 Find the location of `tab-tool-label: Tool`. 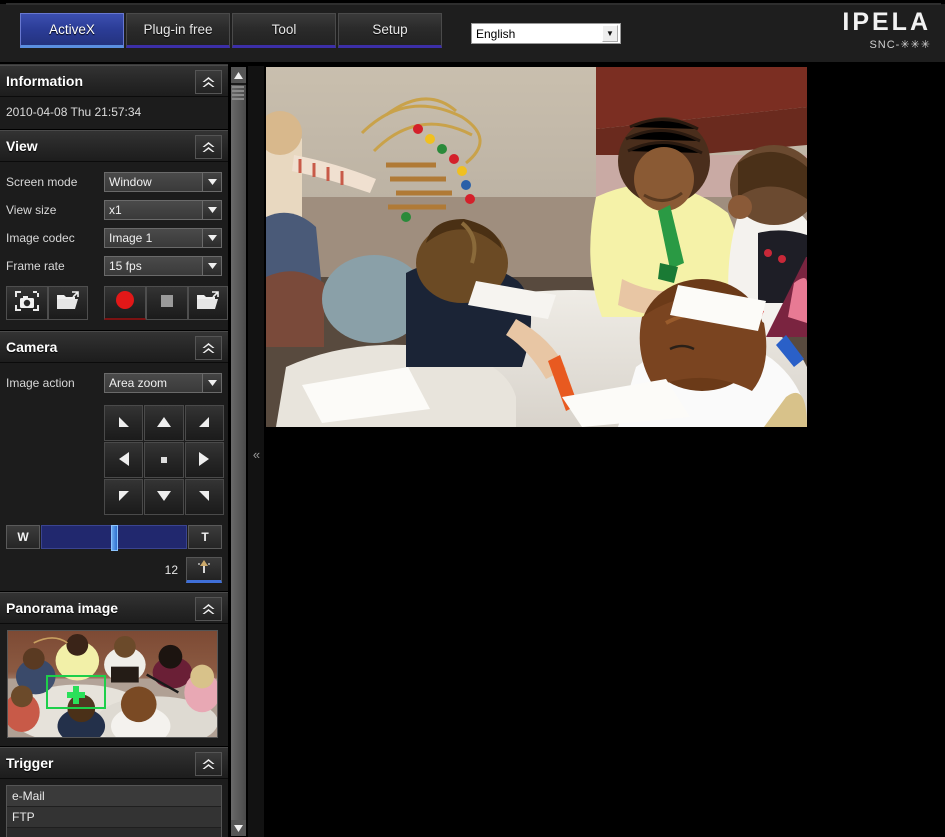

tab-tool-label: Tool is located at coordinates (284, 29).